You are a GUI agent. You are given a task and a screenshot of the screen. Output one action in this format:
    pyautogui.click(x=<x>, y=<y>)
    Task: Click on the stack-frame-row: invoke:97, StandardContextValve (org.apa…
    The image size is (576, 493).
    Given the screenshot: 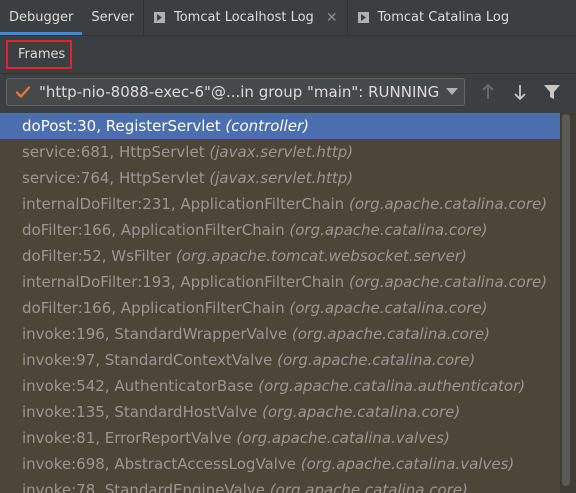 What is the action you would take?
    pyautogui.click(x=280, y=360)
    